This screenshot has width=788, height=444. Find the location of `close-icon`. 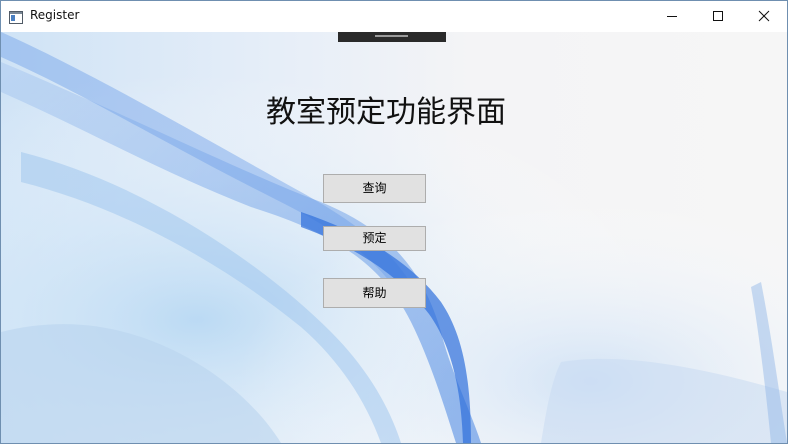

close-icon is located at coordinates (764, 16).